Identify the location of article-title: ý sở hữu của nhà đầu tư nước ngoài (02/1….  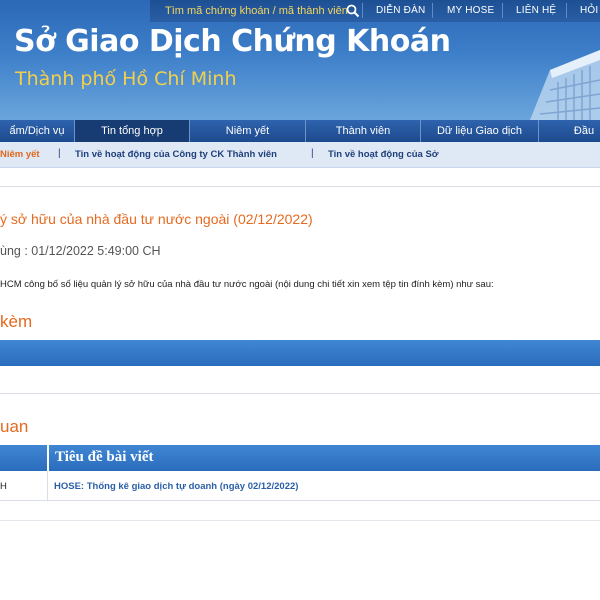
(156, 219).